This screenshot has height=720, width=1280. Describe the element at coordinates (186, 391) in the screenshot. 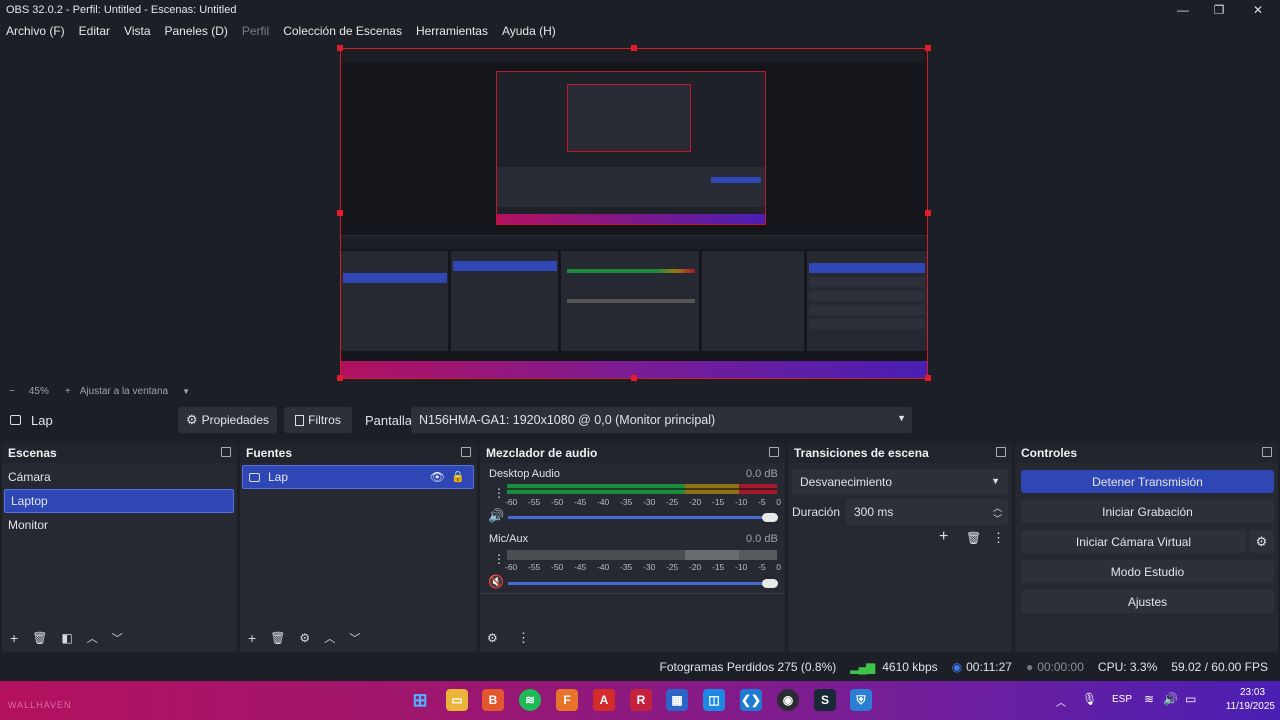

I see `zoom-dropdown-icon: ▼` at that location.